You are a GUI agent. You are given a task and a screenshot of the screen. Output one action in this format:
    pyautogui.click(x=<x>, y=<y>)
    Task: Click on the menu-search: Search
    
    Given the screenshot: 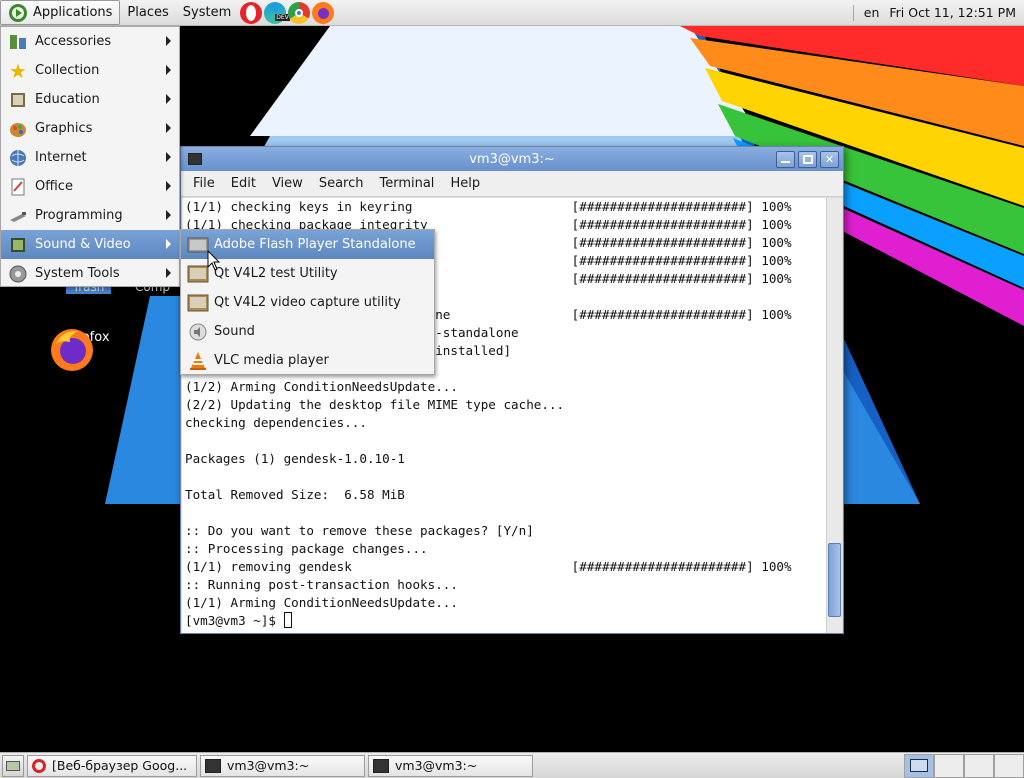 What is the action you would take?
    pyautogui.click(x=341, y=183)
    